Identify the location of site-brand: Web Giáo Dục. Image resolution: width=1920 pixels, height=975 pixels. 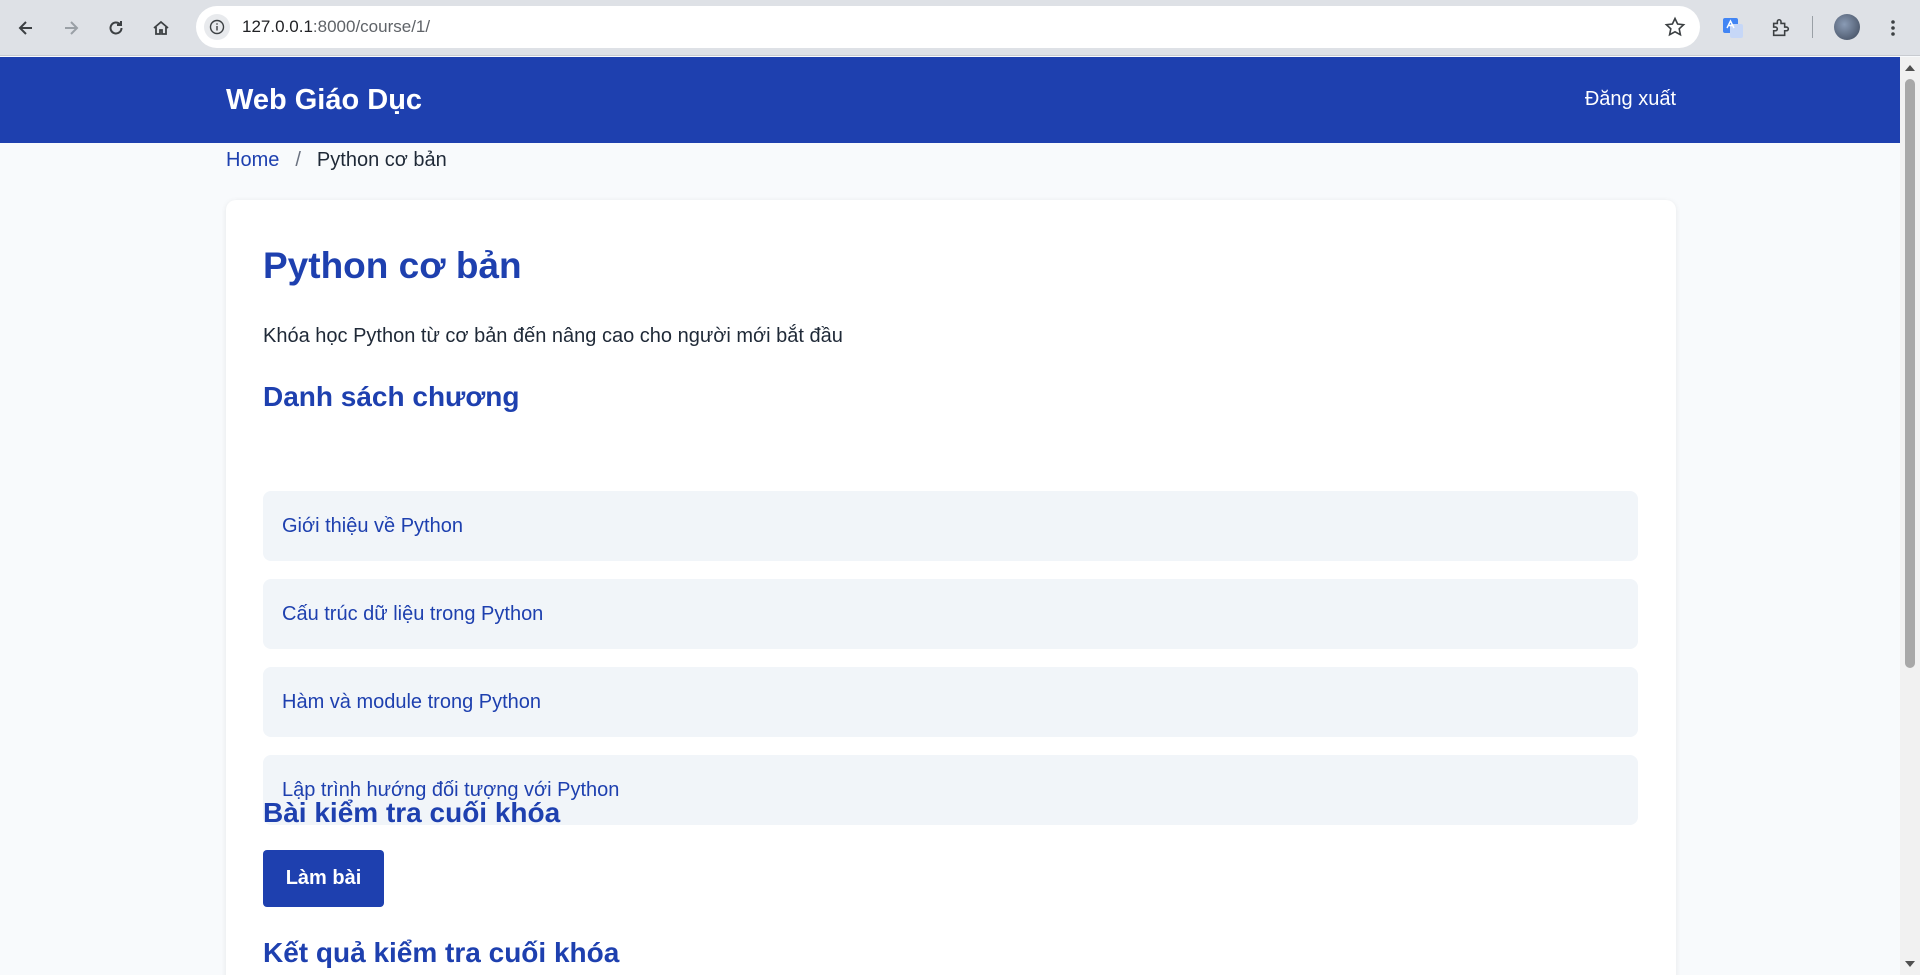
(324, 100).